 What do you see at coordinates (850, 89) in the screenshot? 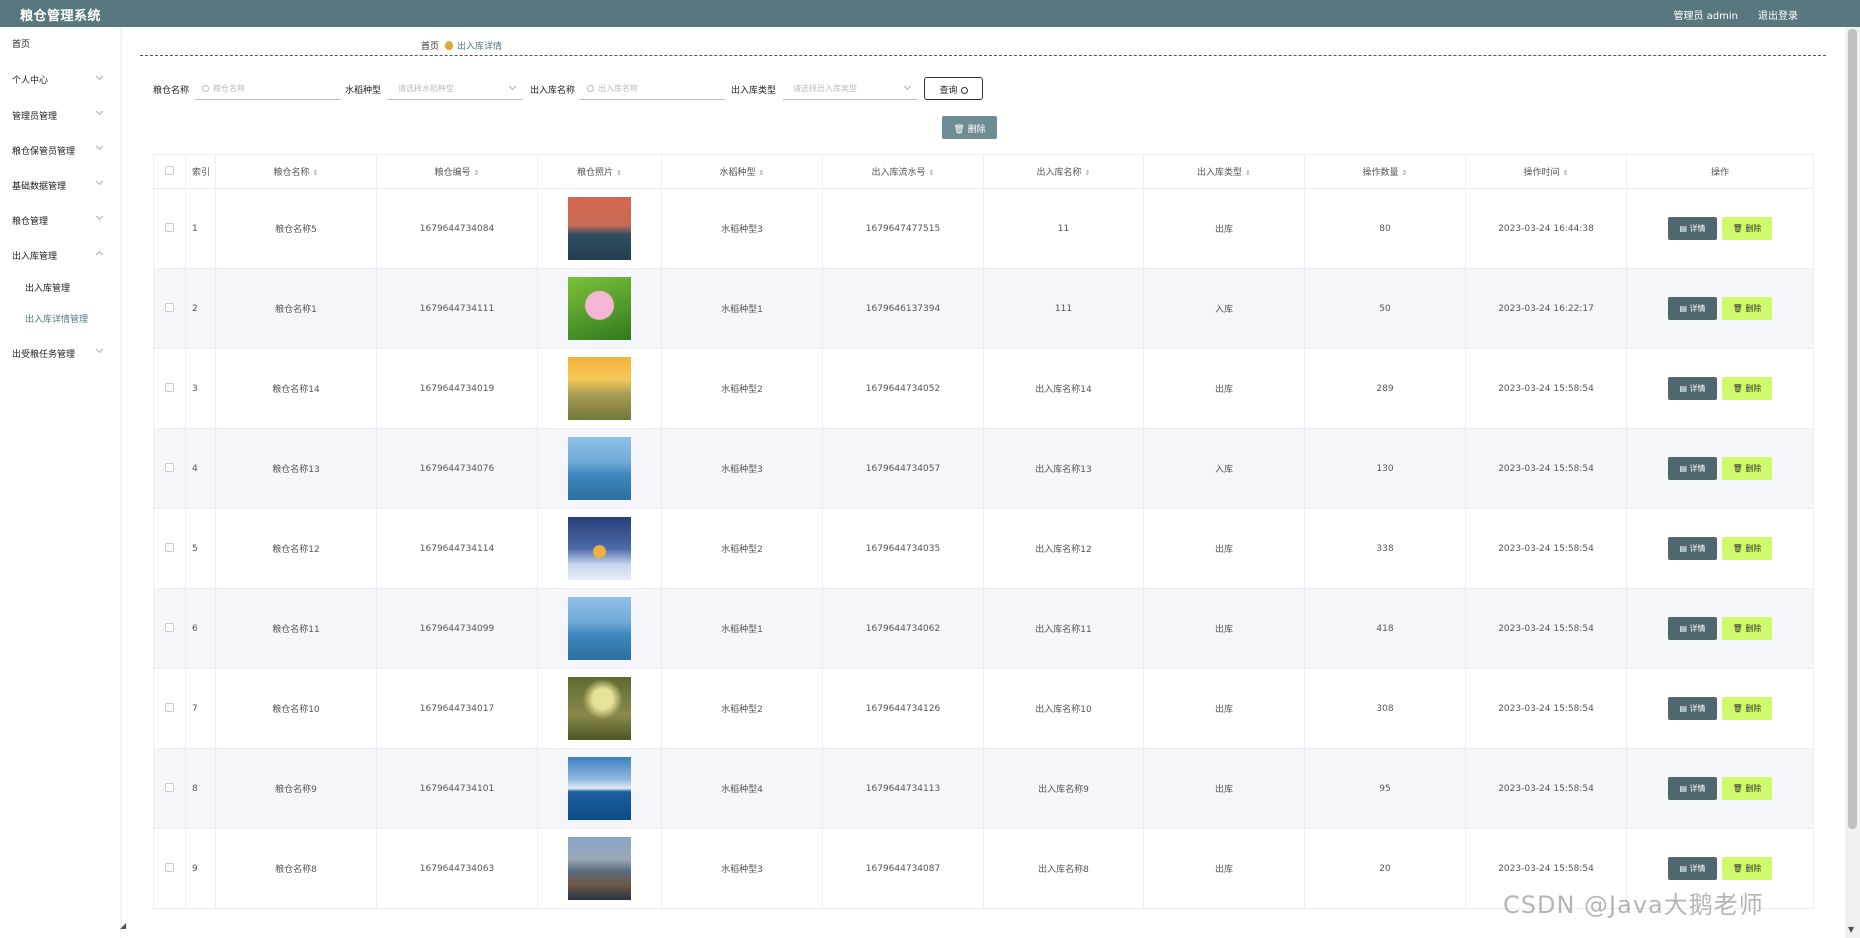
I see `inout-type-select: 请选择出入库类型` at bounding box center [850, 89].